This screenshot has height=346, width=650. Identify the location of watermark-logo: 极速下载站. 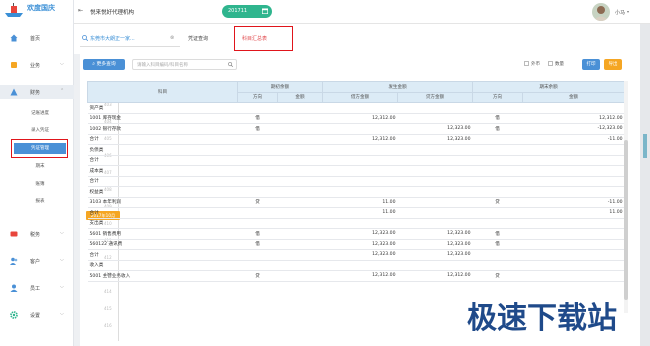
(542, 319).